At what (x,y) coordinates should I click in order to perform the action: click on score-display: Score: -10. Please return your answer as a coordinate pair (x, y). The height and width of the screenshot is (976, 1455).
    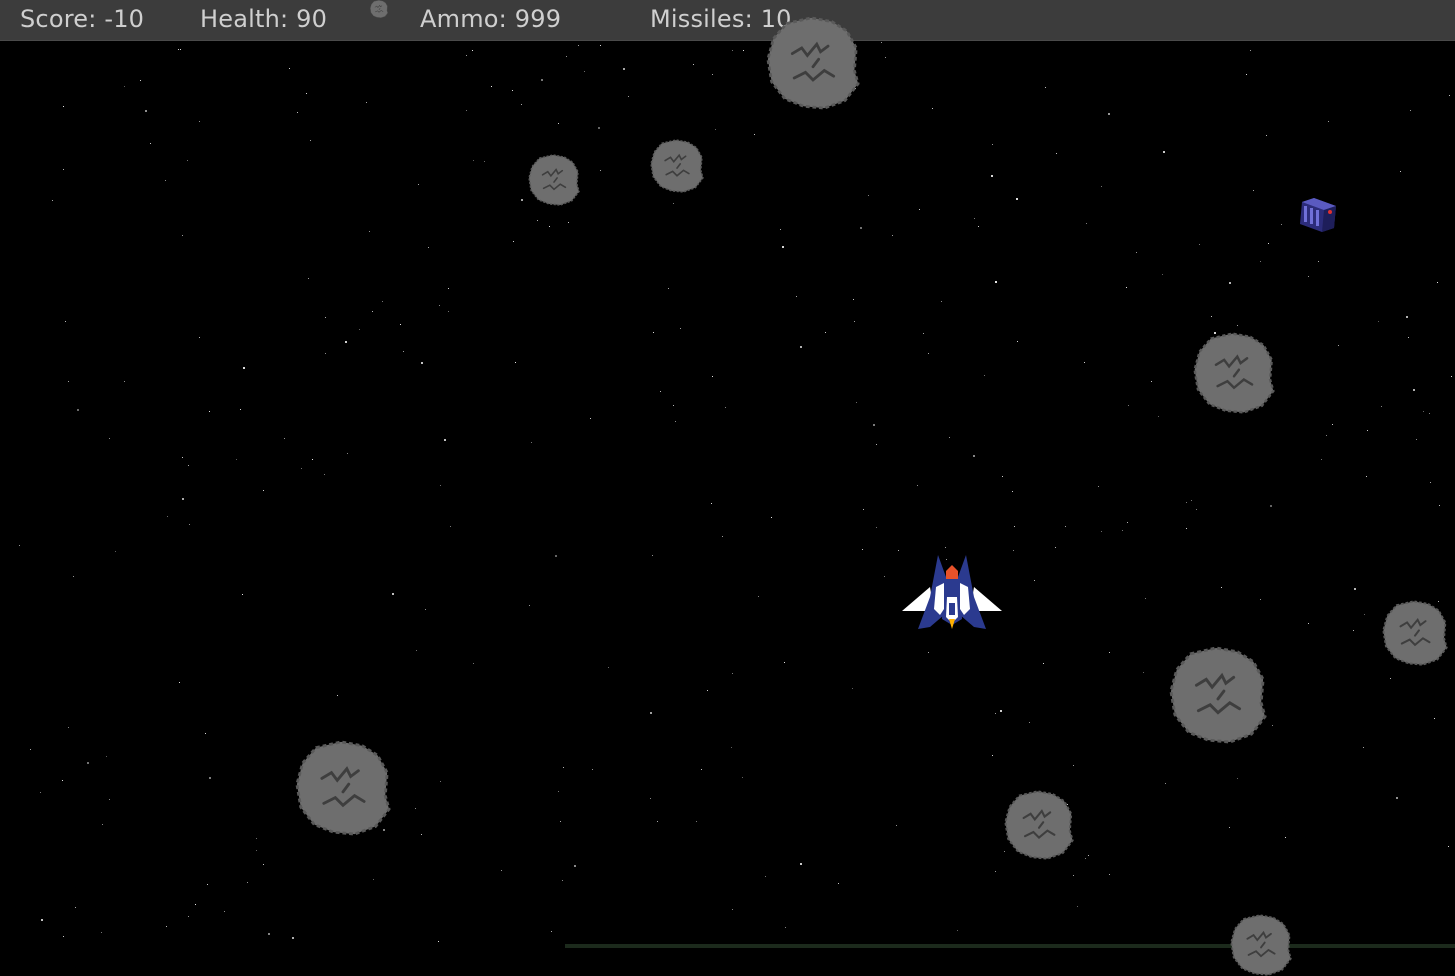
    Looking at the image, I should click on (82, 19).